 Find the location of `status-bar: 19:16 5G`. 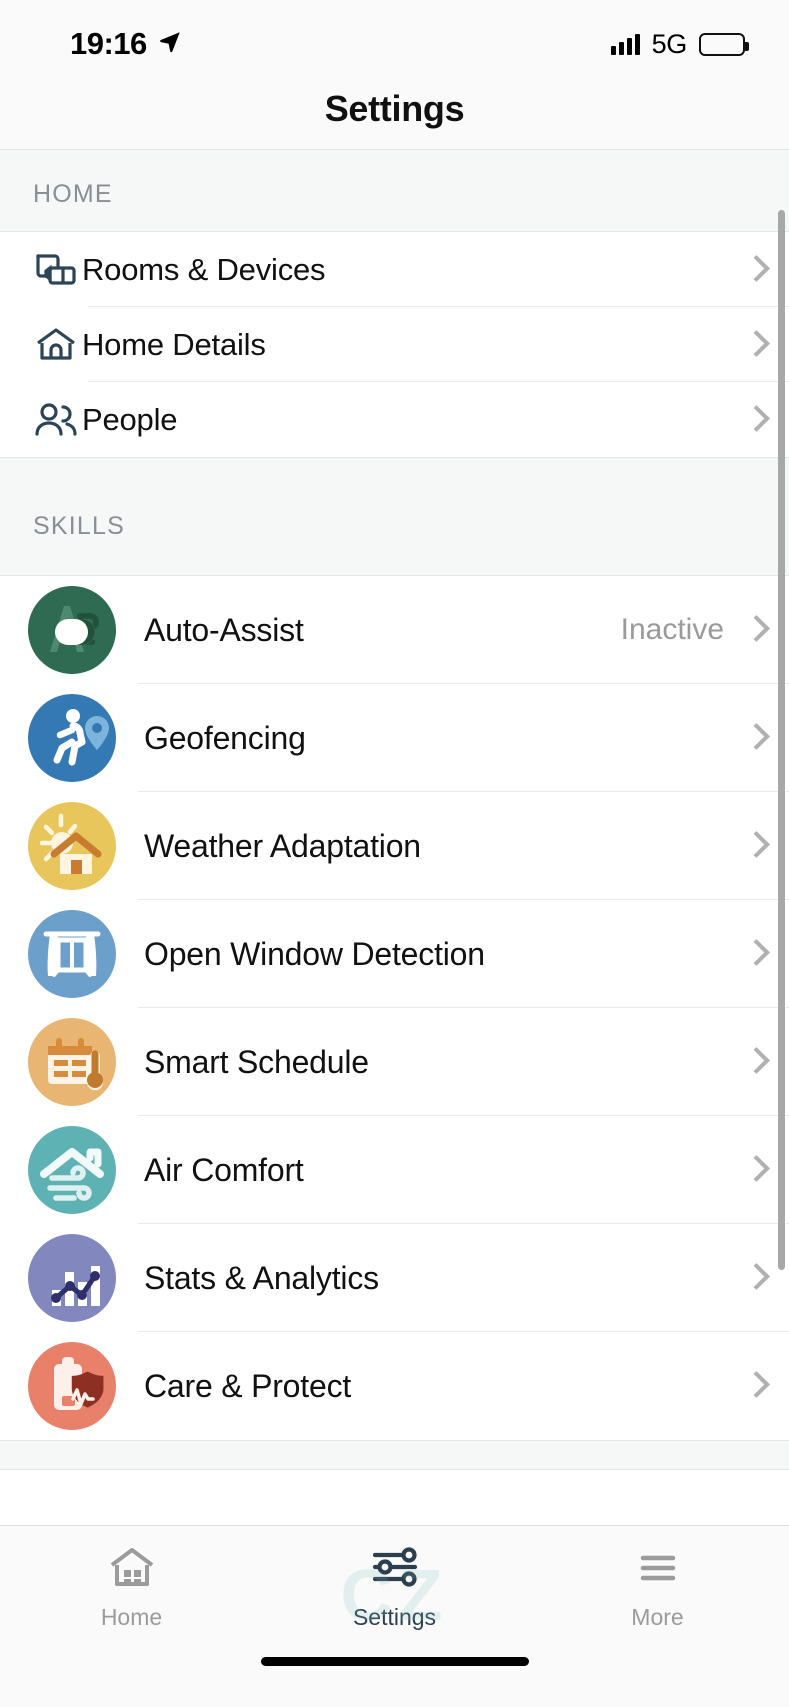

status-bar: 19:16 5G is located at coordinates (394, 44).